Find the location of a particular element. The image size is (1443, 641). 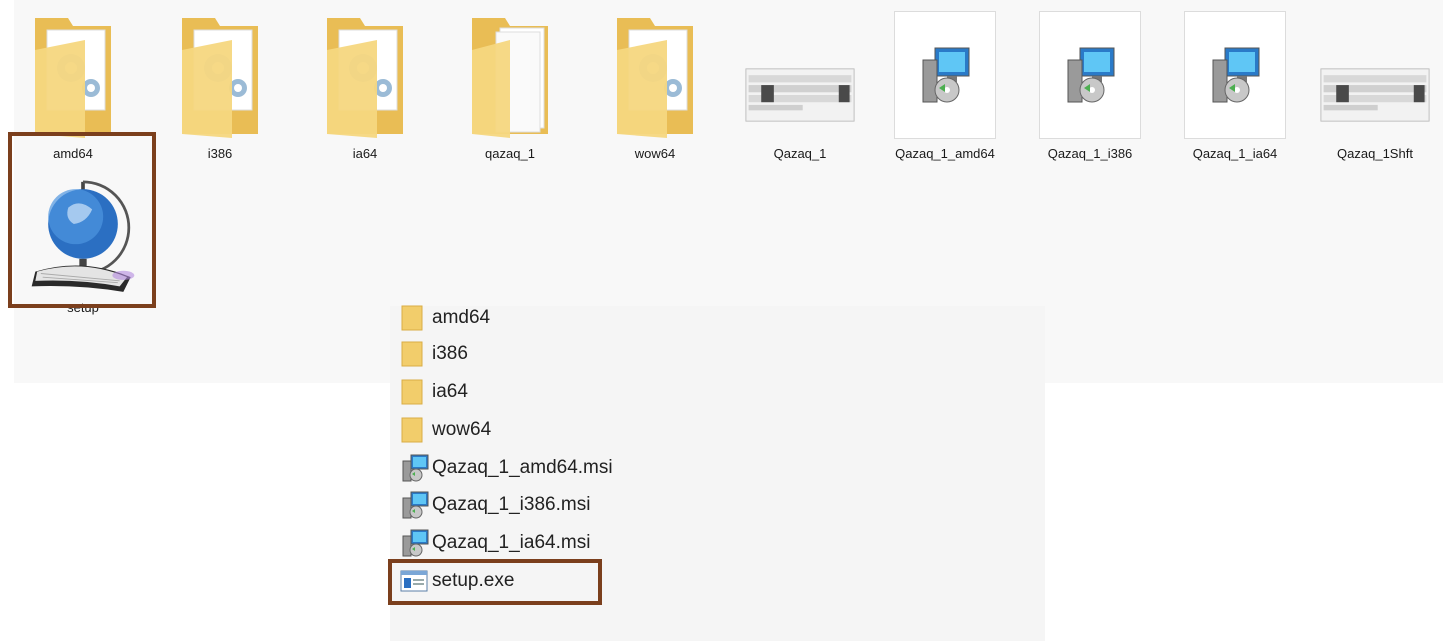

file-label: Qazaq_1_ia64 is located at coordinates (1235, 153).